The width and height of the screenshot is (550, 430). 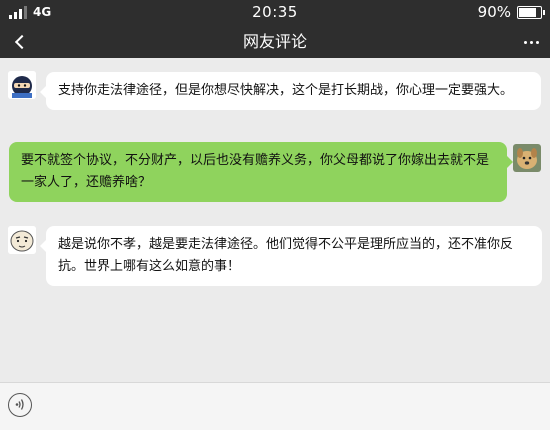 What do you see at coordinates (275, 406) in the screenshot?
I see `input-bar` at bounding box center [275, 406].